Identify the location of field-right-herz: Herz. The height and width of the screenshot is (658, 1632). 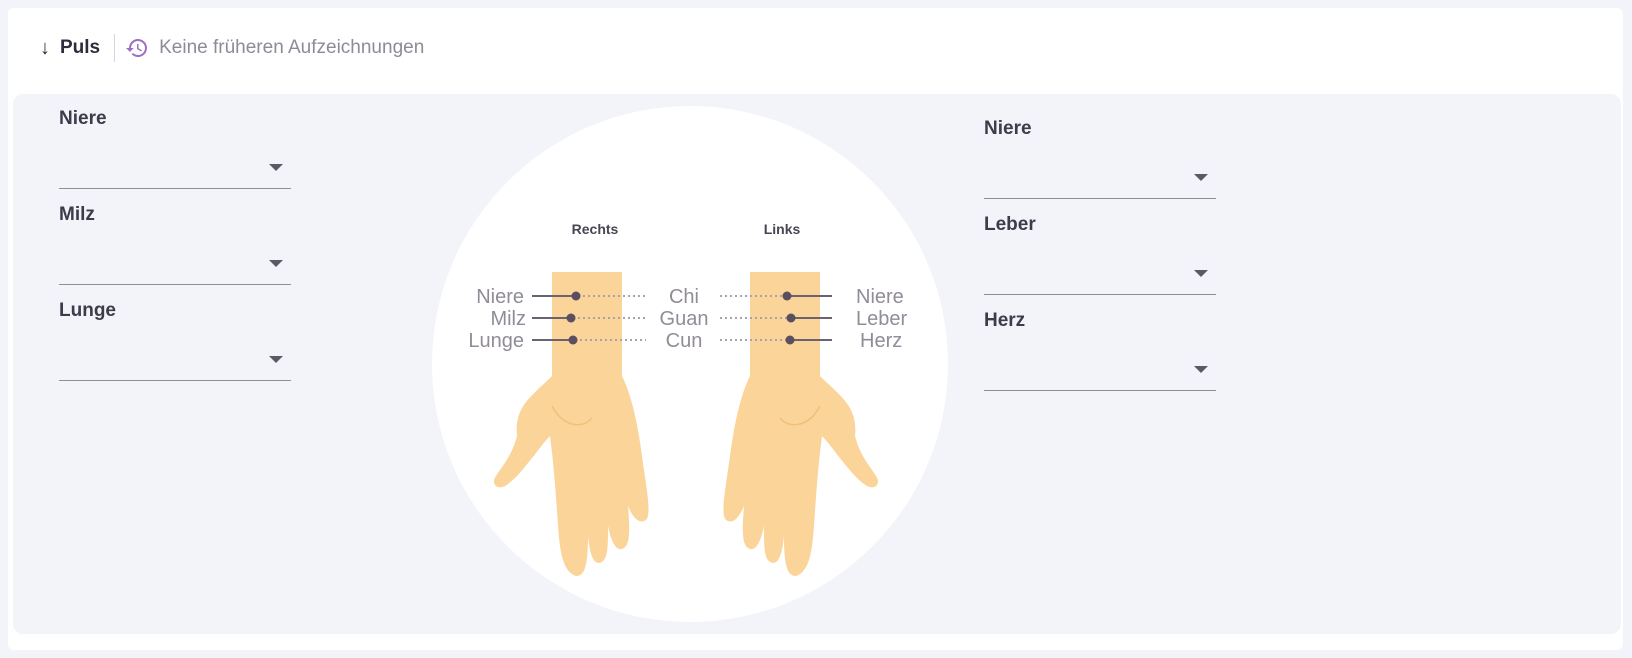
(1100, 350).